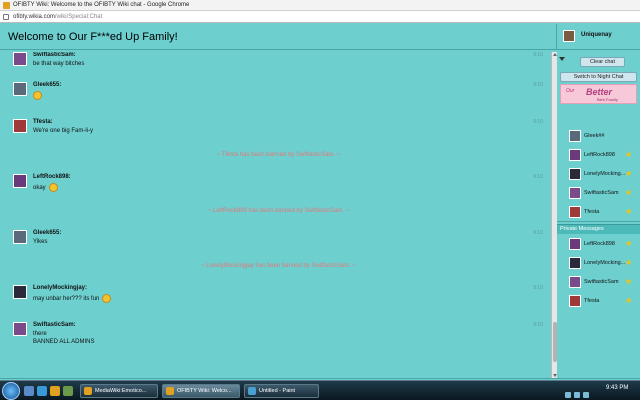  I want to click on chat-message: Tfesta: 9:10 We're one big Fam-li-y, so click(278, 130).